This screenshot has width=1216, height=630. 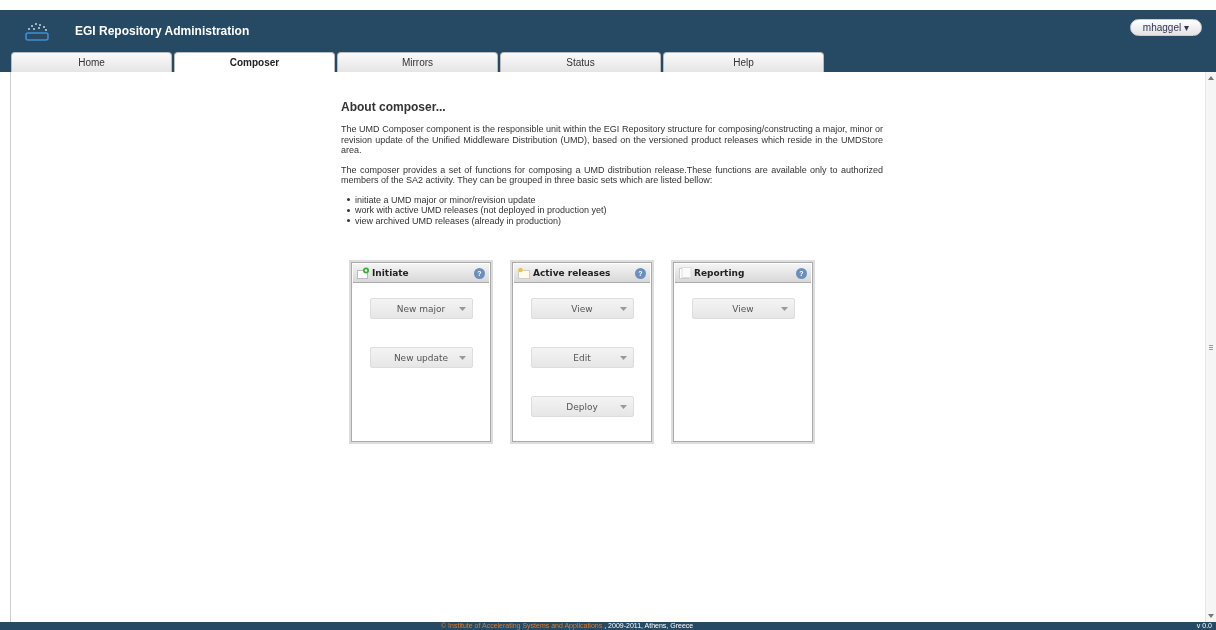 What do you see at coordinates (421, 357) in the screenshot?
I see `dropdown-button: New update` at bounding box center [421, 357].